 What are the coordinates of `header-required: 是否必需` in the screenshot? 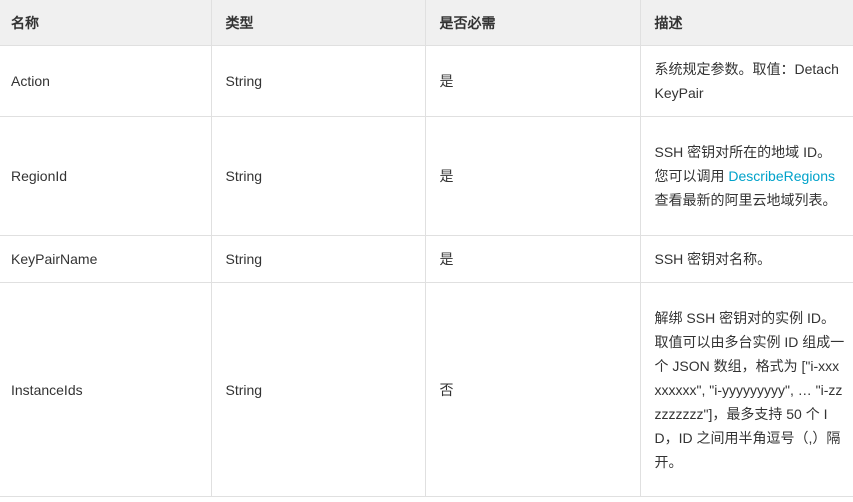 It's located at (532, 23).